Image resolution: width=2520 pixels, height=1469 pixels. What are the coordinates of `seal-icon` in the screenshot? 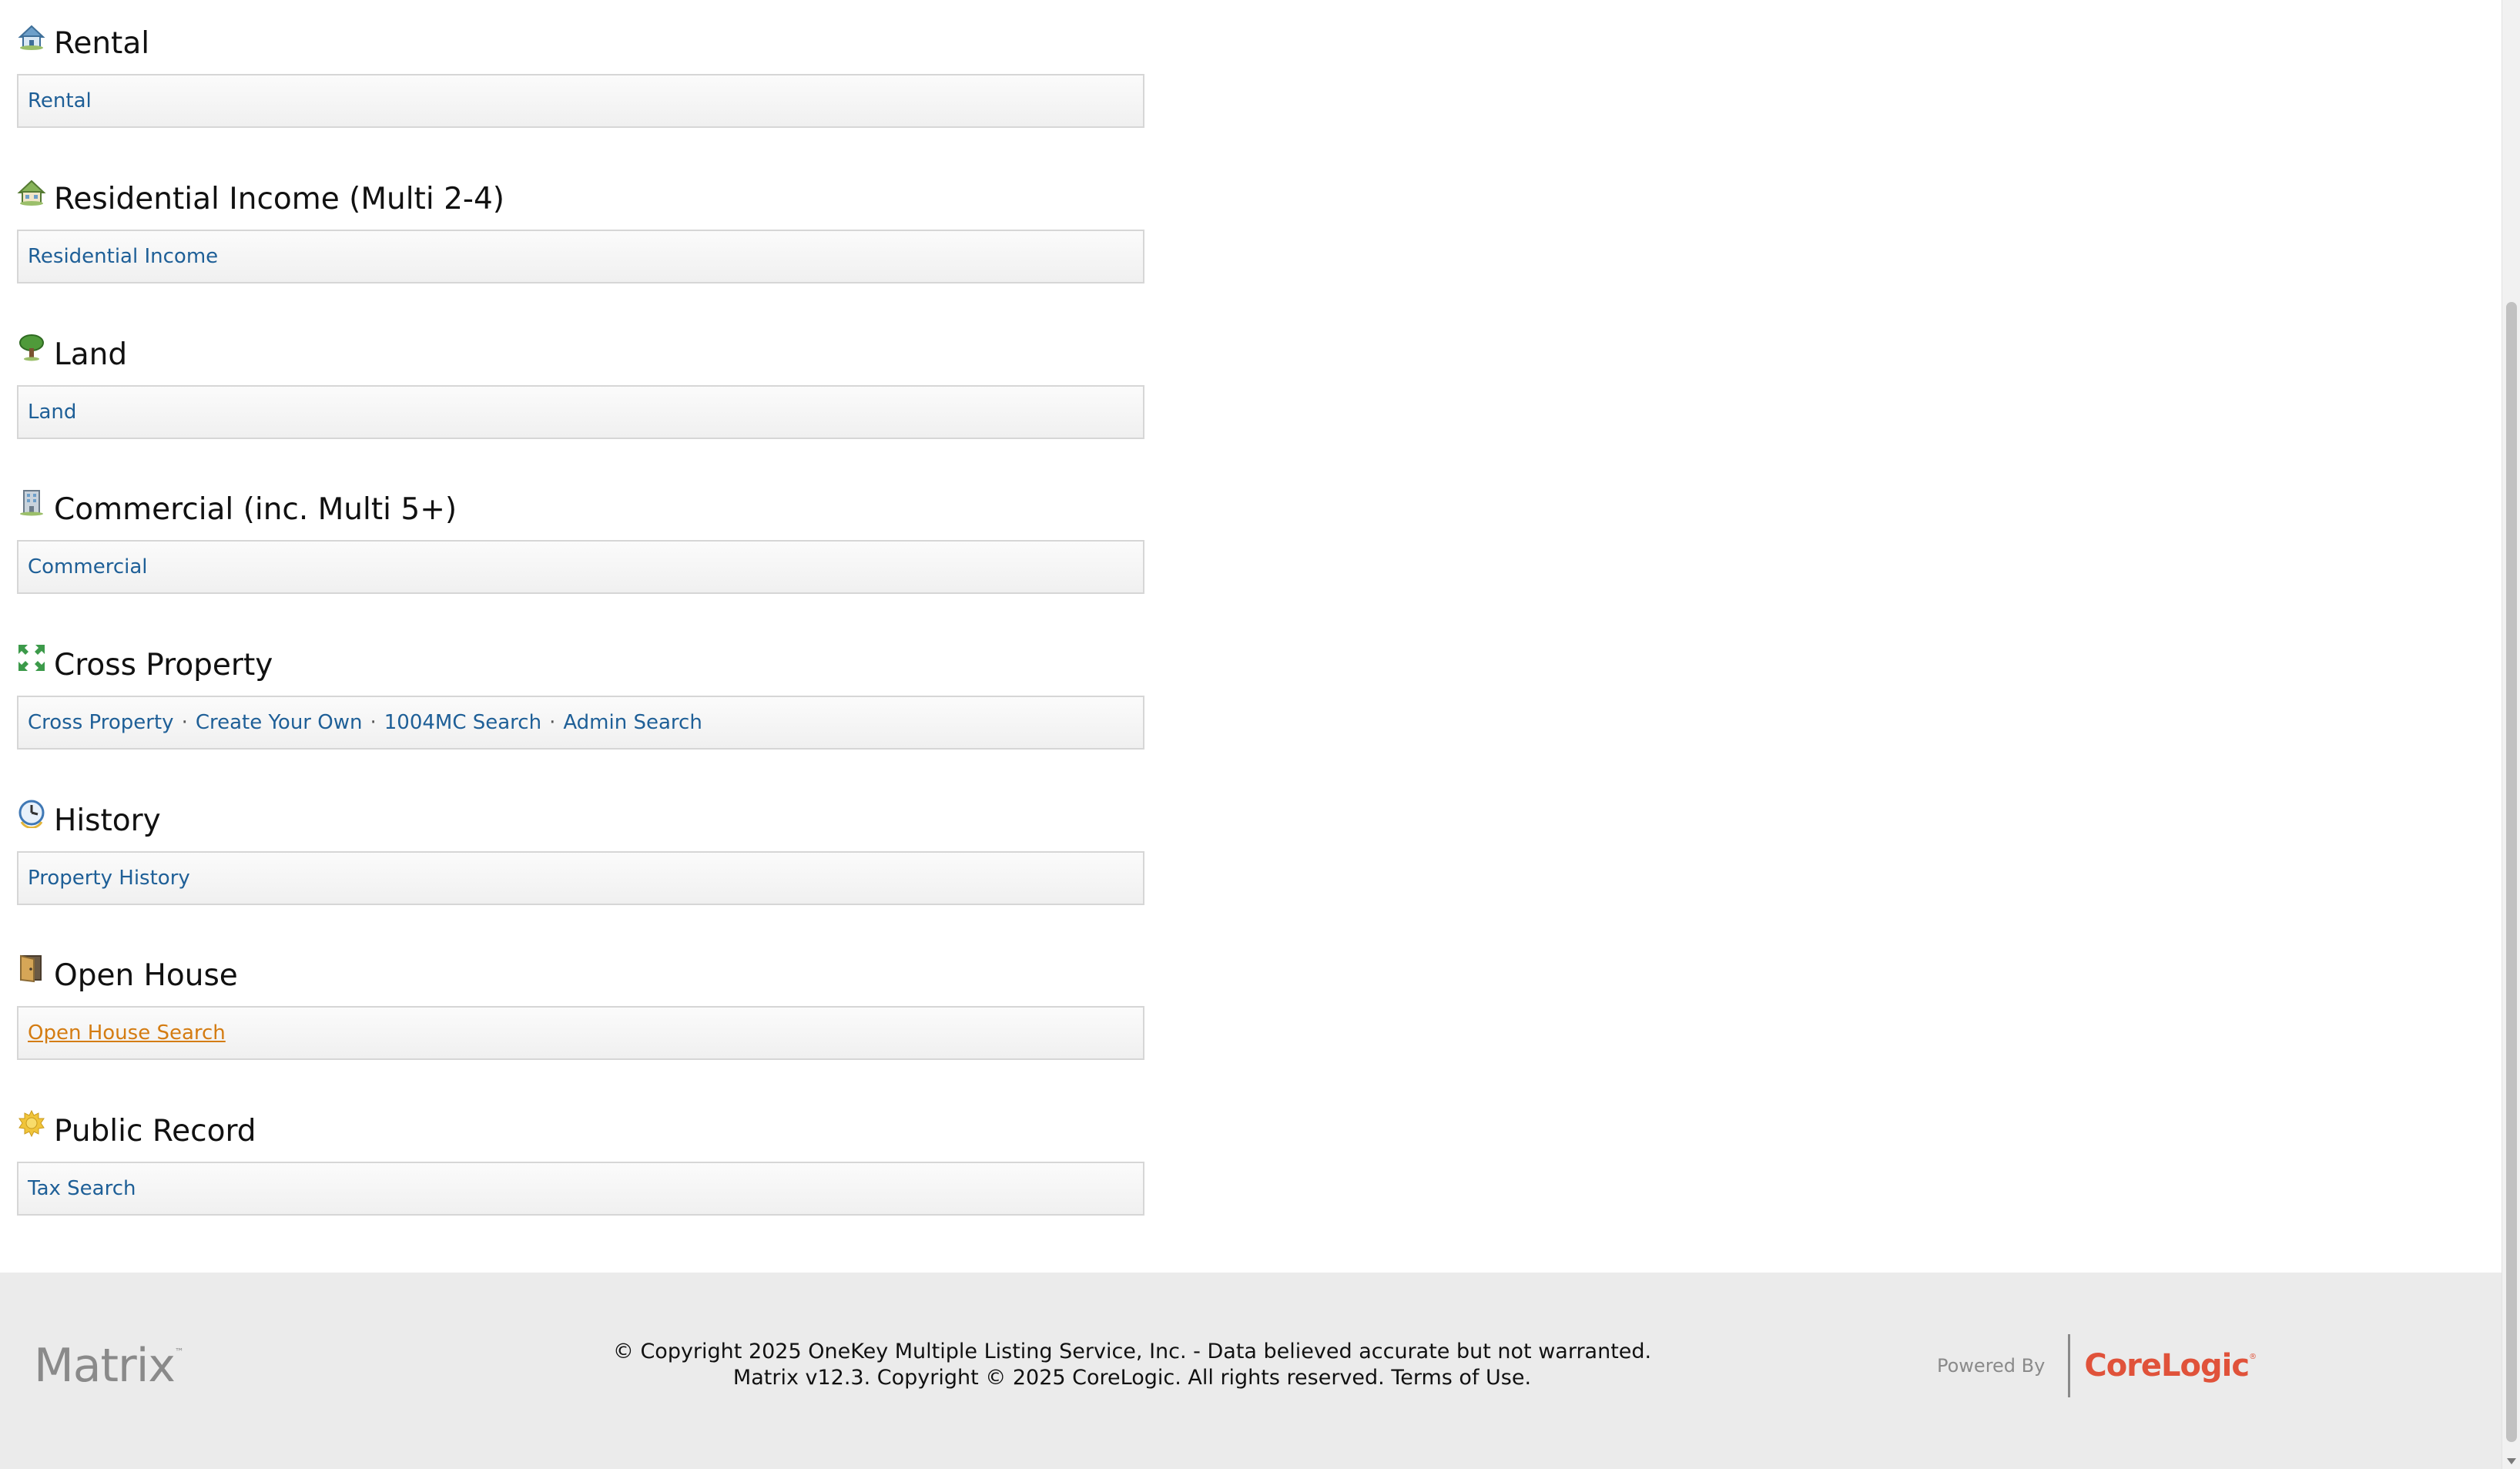 It's located at (31, 1124).